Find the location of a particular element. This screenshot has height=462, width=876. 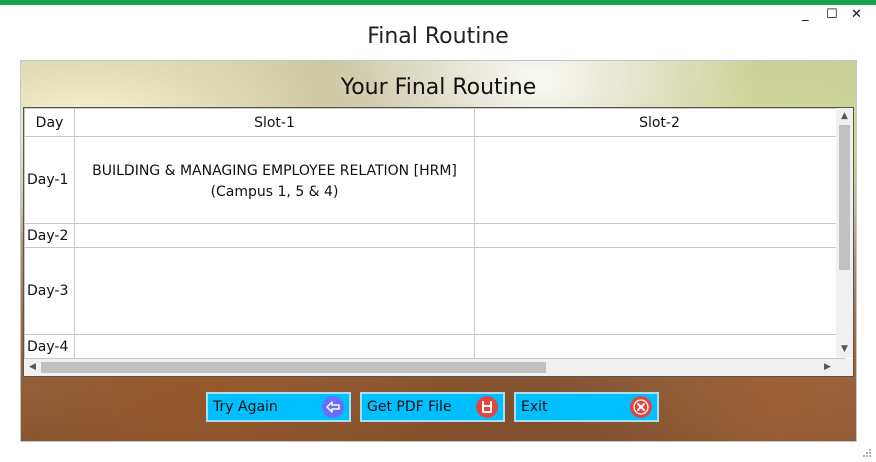

day-cell: Day-2 is located at coordinates (49, 235).